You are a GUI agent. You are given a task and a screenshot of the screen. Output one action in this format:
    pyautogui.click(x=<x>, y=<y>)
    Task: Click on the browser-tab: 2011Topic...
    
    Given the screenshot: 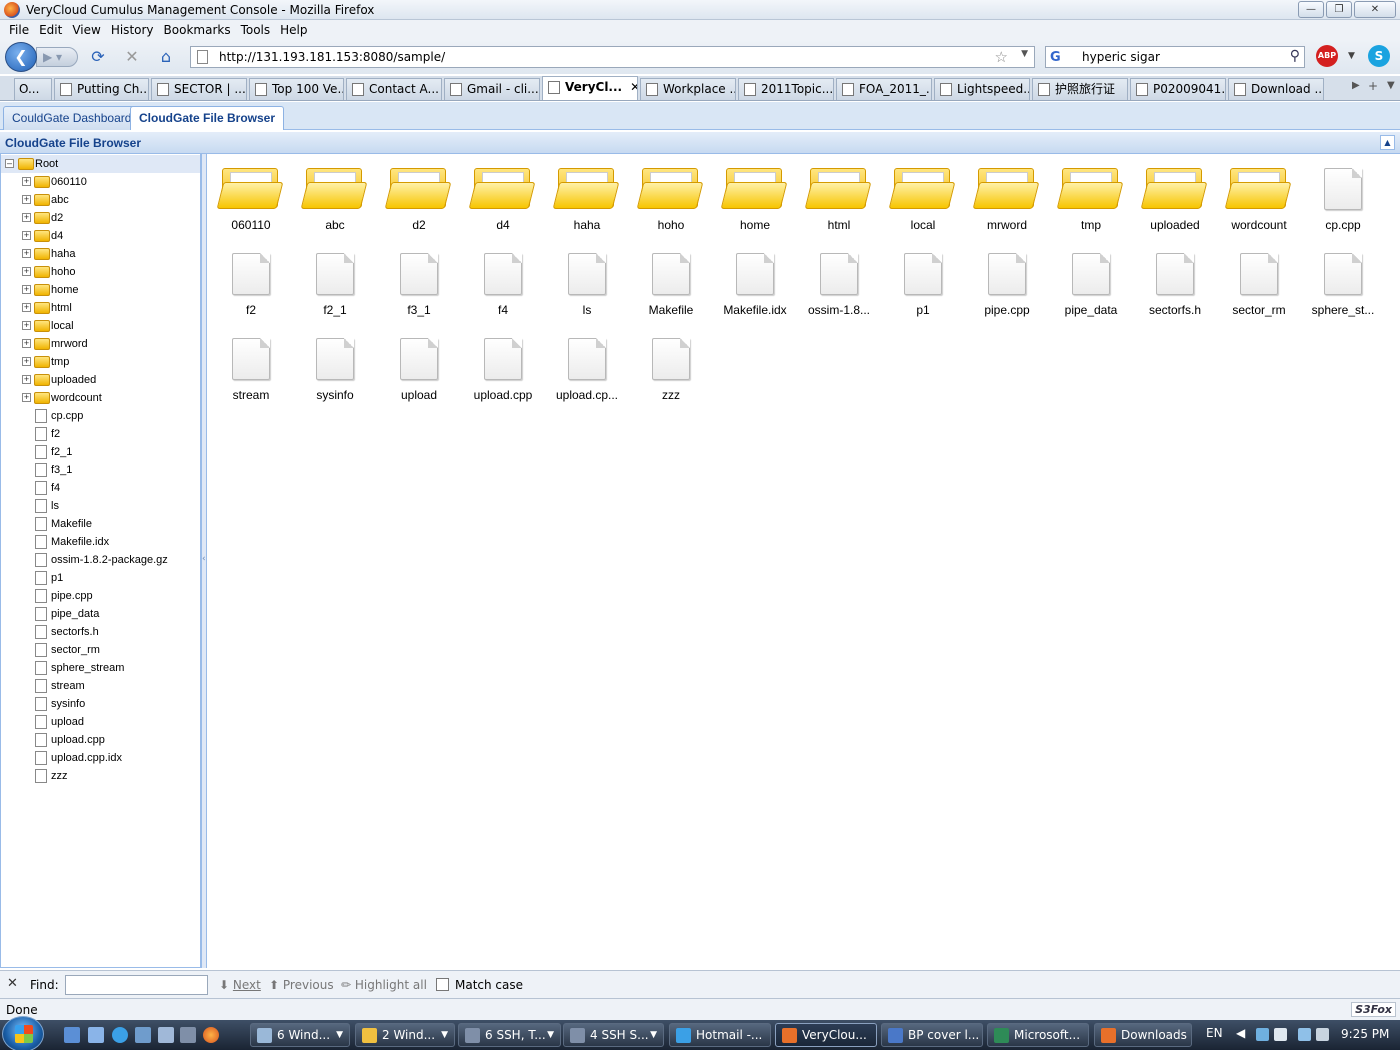 What is the action you would take?
    pyautogui.click(x=786, y=89)
    